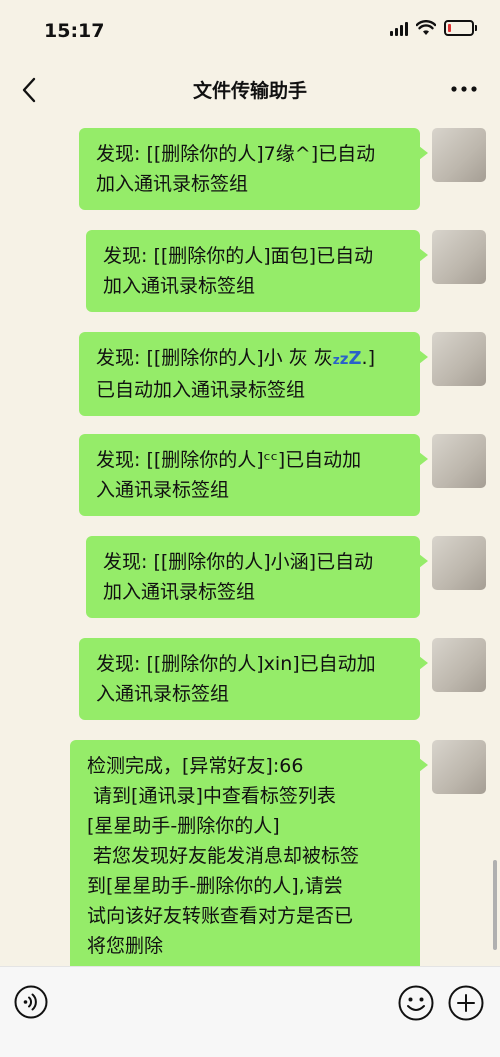  What do you see at coordinates (253, 374) in the screenshot?
I see `message-bubble: 发现: [[删除你的人]小 灰 灰zzZ.] 已自动加入通讯录标签组` at bounding box center [253, 374].